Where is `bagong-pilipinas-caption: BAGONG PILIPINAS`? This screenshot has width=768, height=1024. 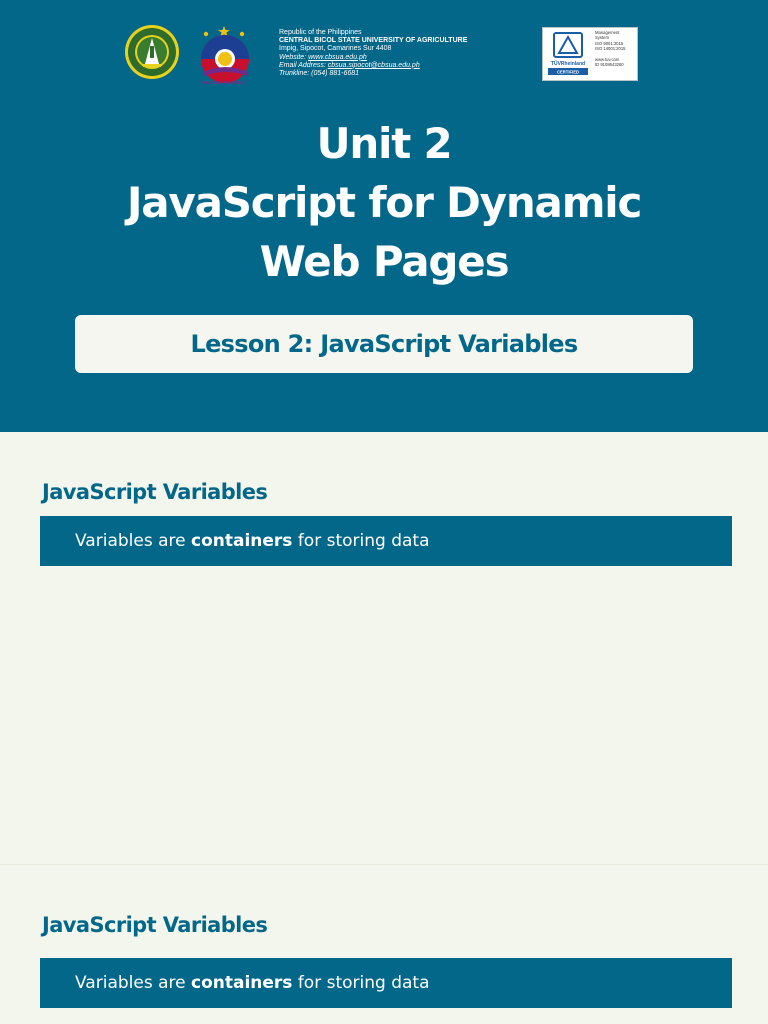
bagong-pilipinas-caption: BAGONG PILIPINAS is located at coordinates (224, 82).